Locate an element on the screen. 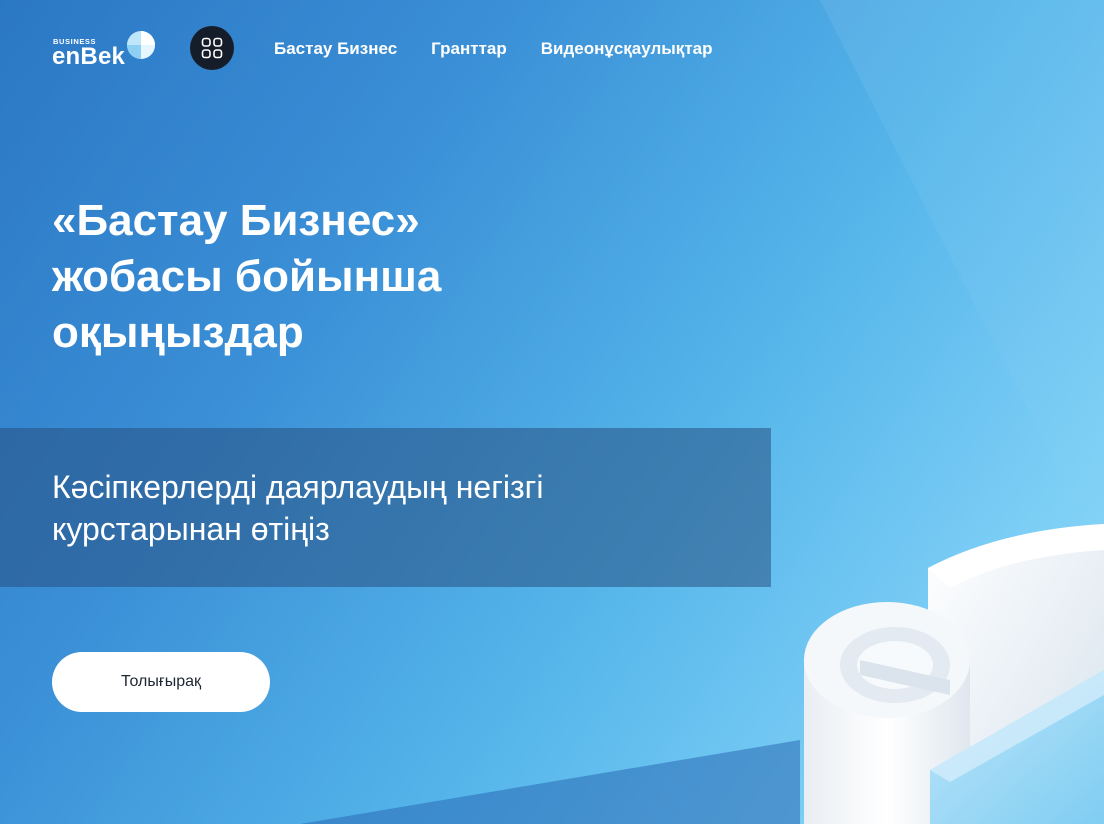 This screenshot has height=824, width=1104. logo-wordmark: enBek is located at coordinates (89, 56).